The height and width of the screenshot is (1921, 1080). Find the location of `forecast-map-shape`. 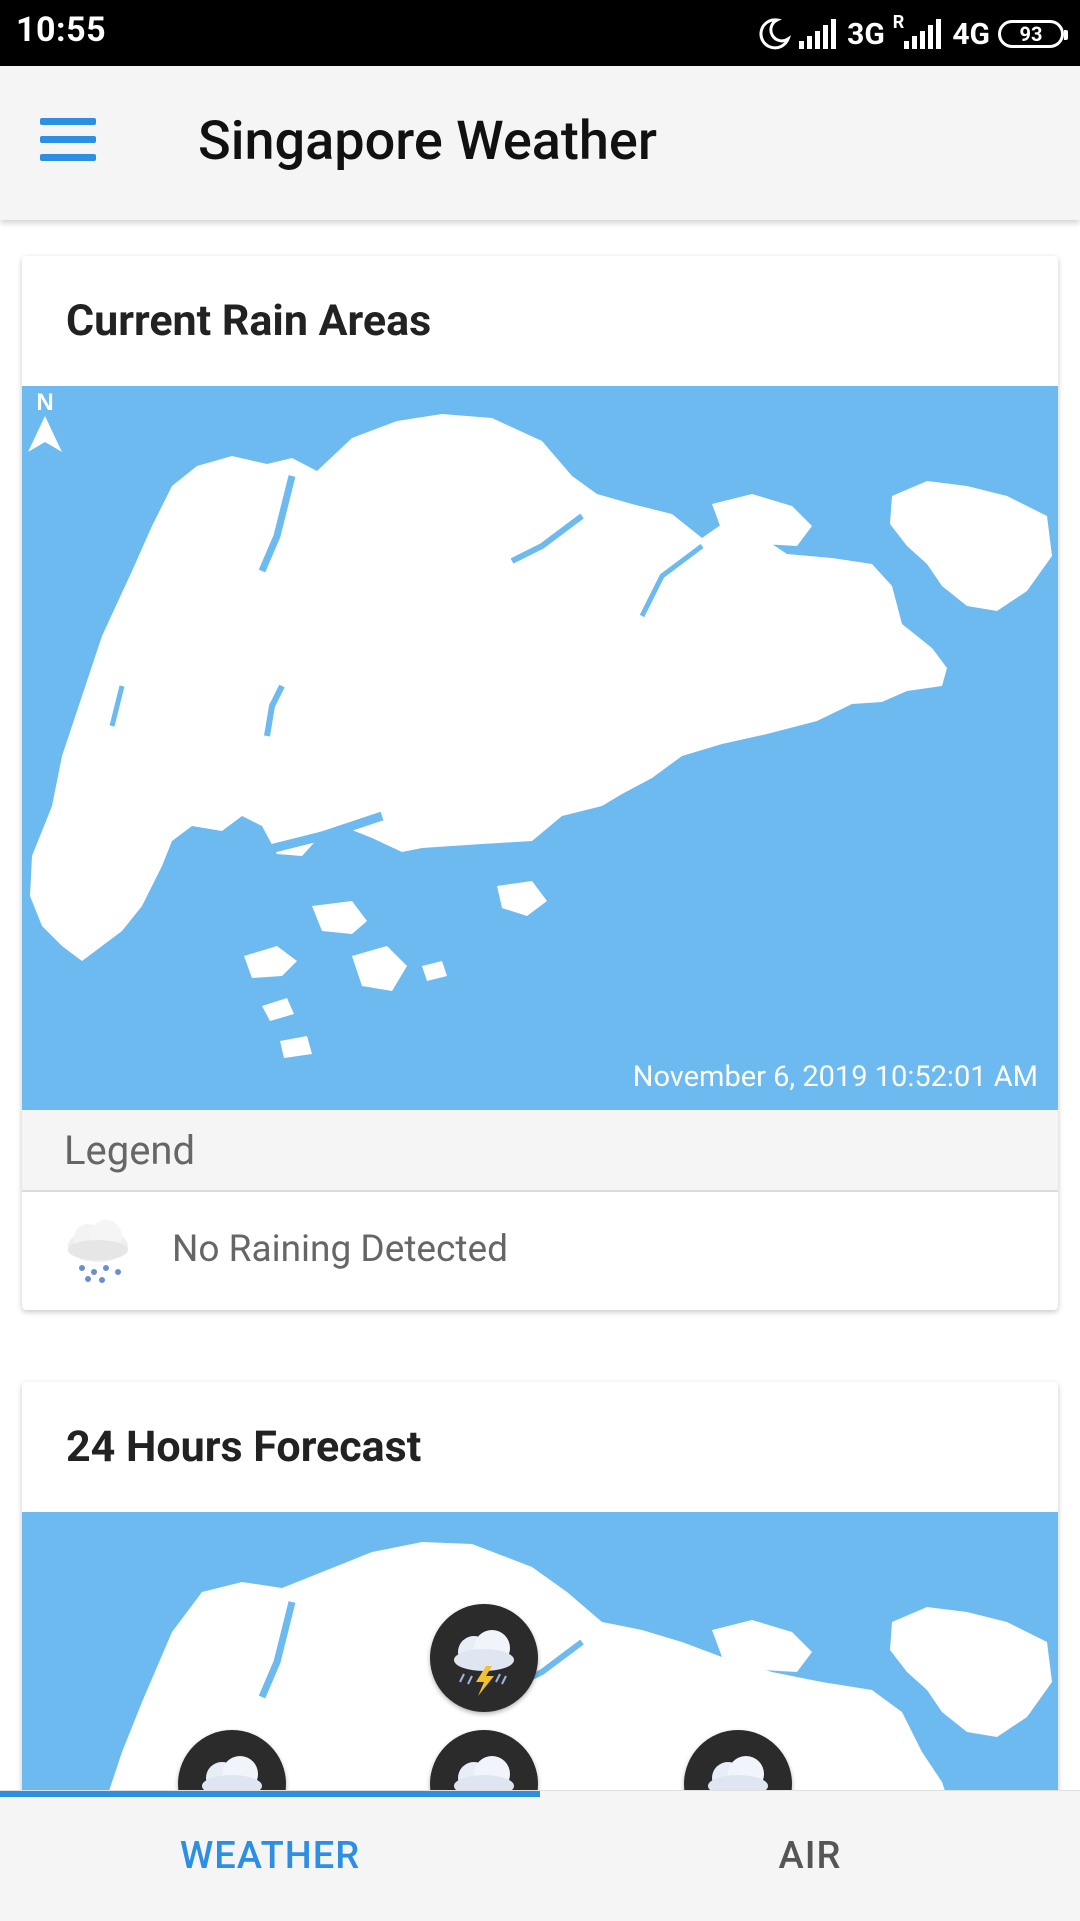

forecast-map-shape is located at coordinates (578, 1672).